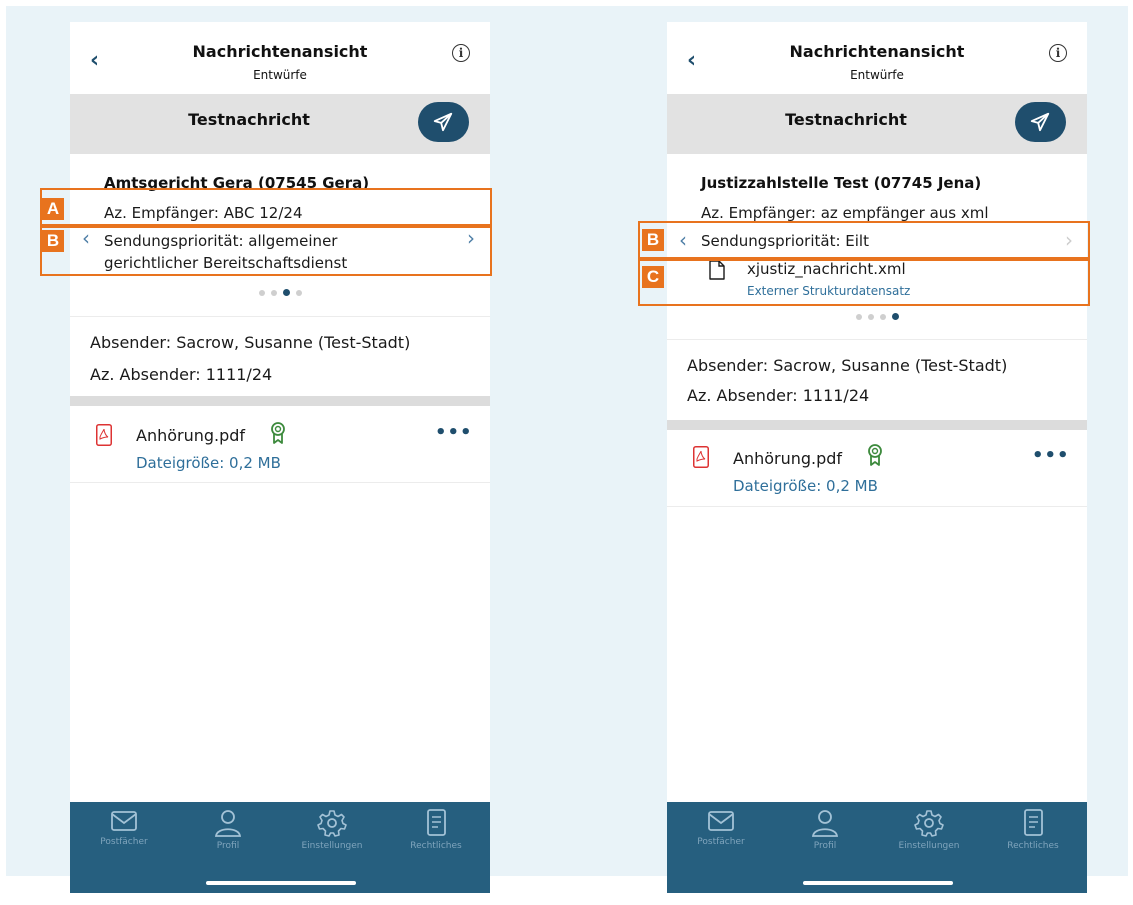  Describe the element at coordinates (53, 241) in the screenshot. I see `highlight-label-b: B` at that location.